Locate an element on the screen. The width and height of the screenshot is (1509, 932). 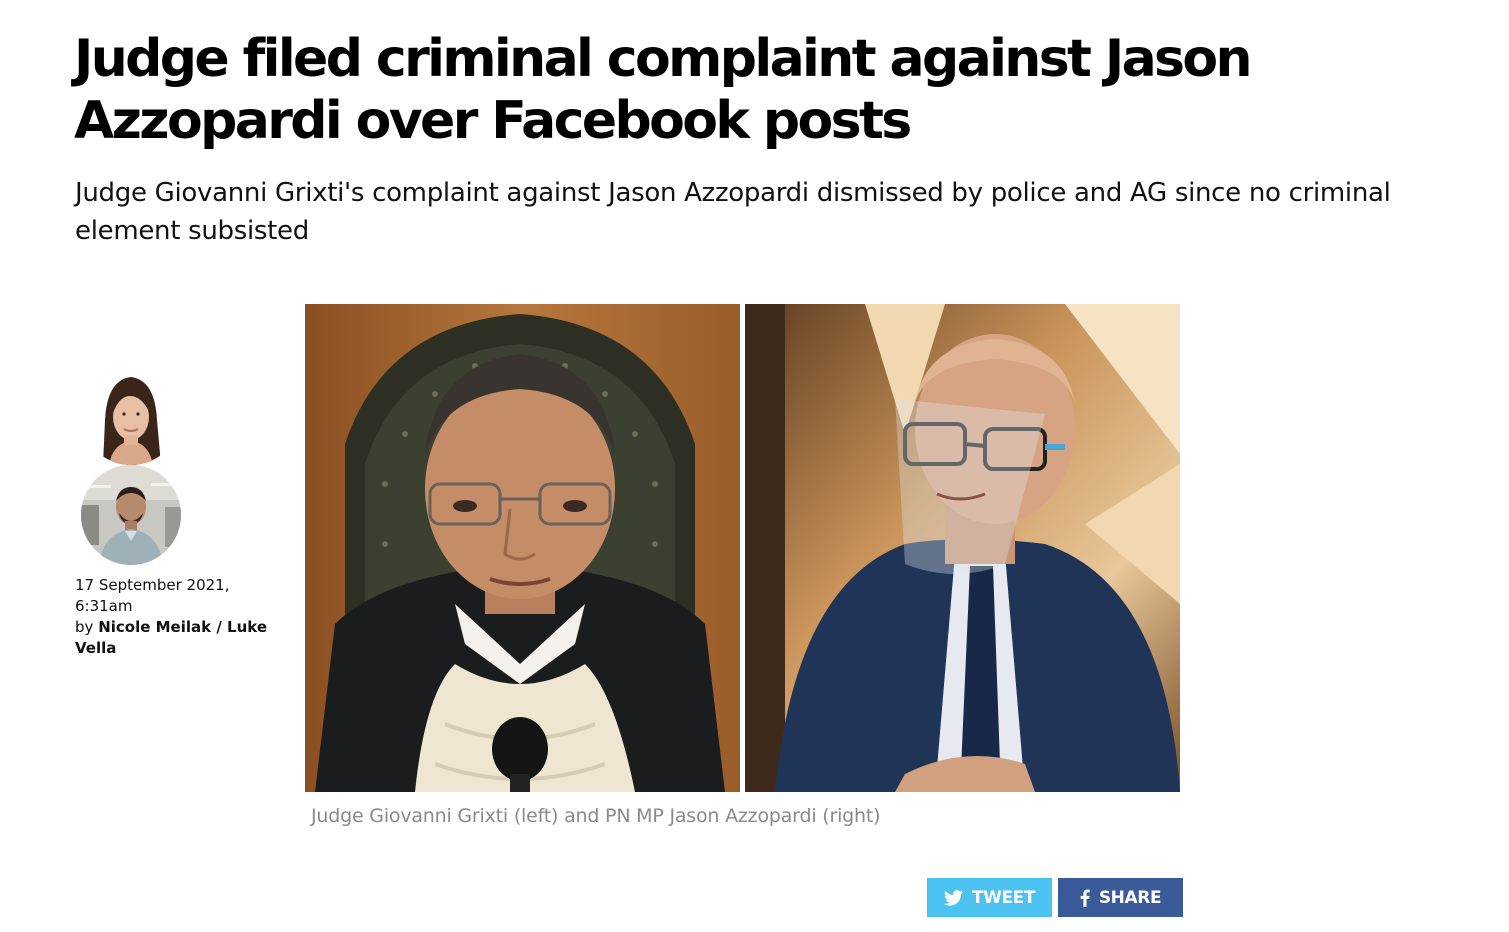
twitter-bird-icon is located at coordinates (953, 897).